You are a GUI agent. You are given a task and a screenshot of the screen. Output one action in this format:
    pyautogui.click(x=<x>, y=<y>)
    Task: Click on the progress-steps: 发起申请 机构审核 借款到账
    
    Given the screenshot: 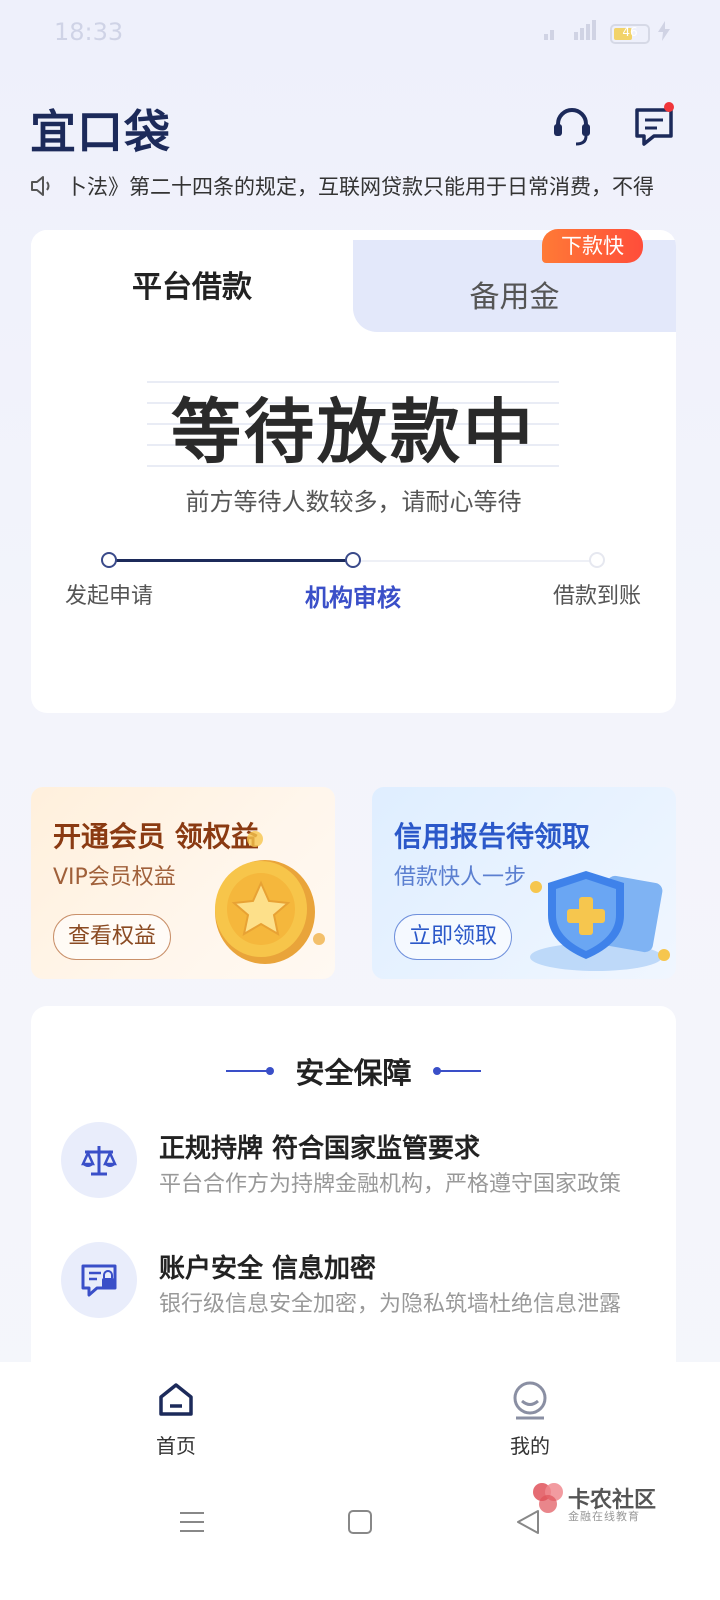 What is the action you would take?
    pyautogui.click(x=353, y=580)
    